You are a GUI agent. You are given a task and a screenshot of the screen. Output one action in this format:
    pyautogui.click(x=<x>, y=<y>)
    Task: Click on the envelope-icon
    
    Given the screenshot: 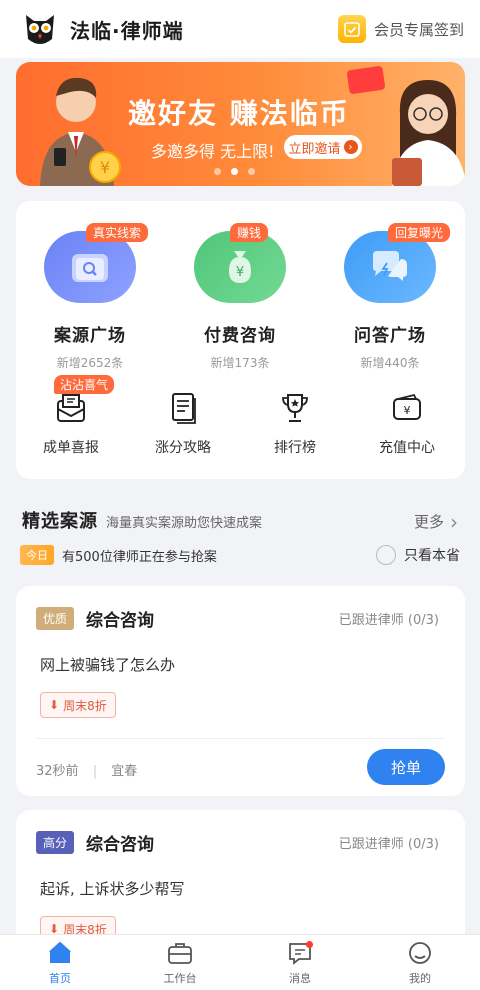 What is the action you would take?
    pyautogui.click(x=71, y=408)
    